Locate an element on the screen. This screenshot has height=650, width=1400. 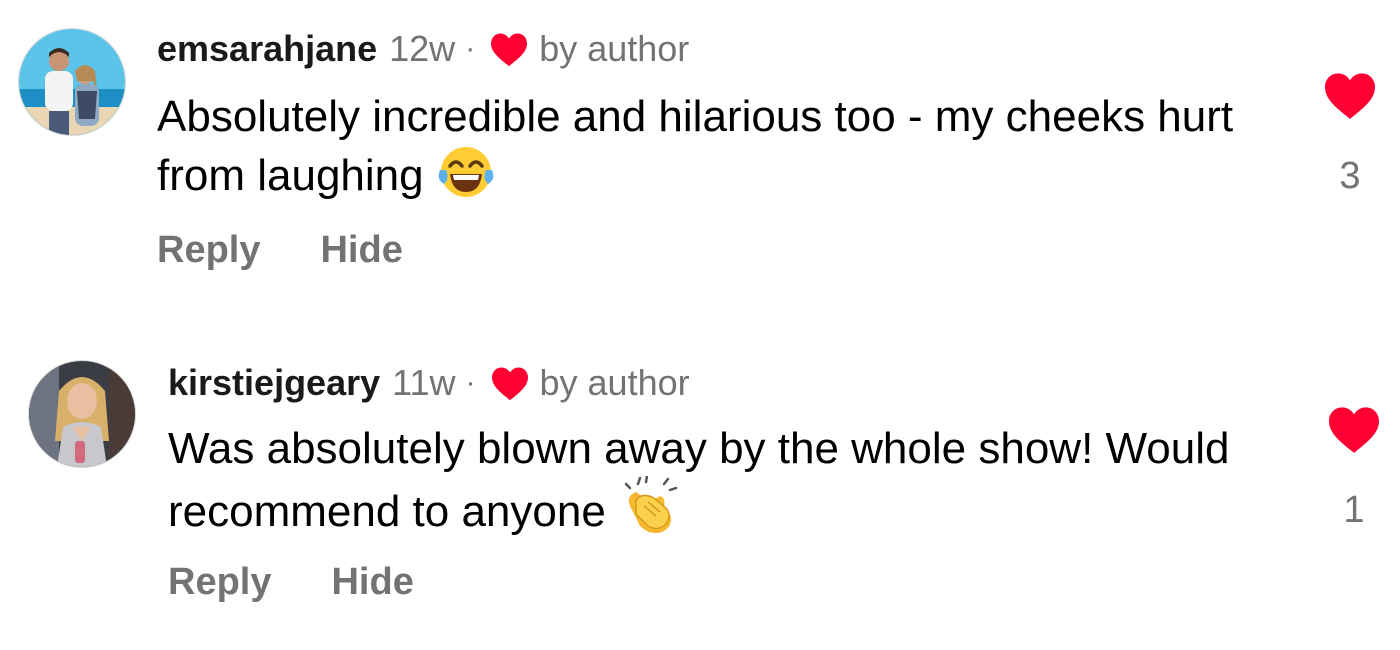
face-with-tears-of-joy-icon is located at coordinates (466, 178).